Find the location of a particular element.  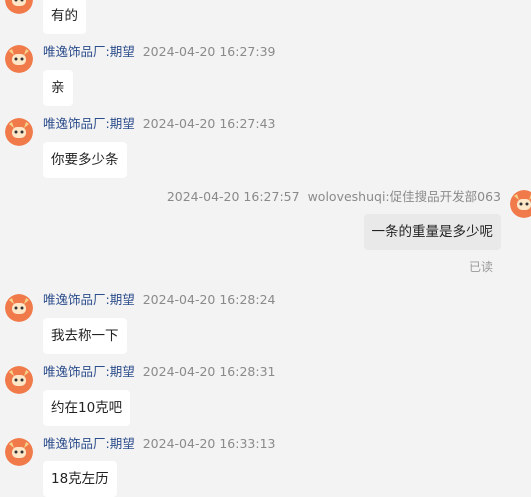

read-status: 已读 is located at coordinates (480, 267).